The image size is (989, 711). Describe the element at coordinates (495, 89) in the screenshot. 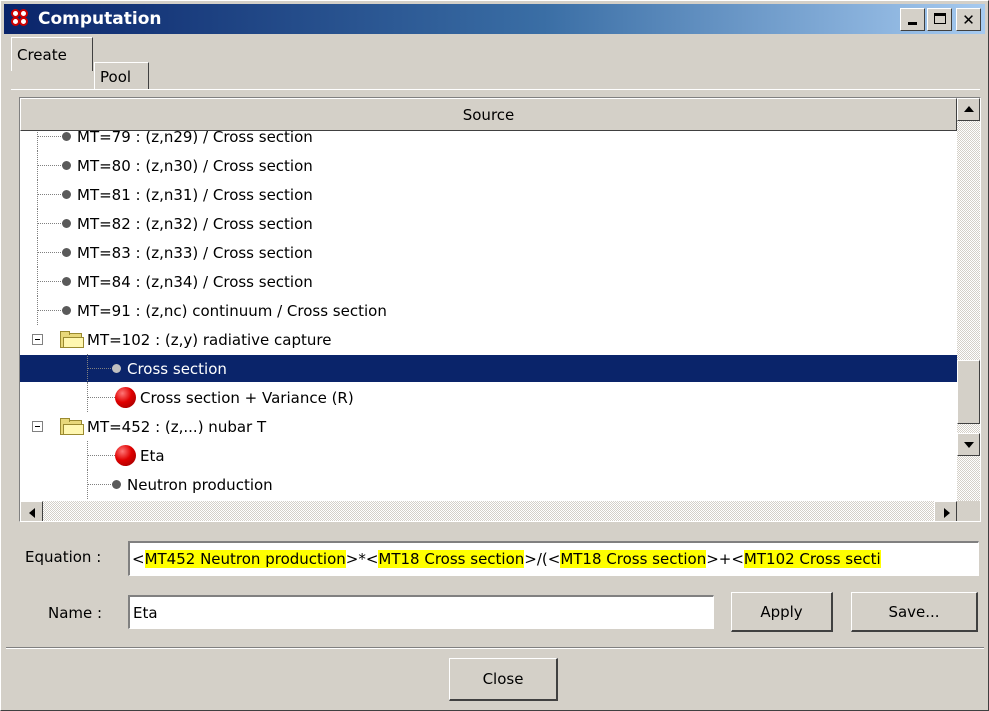

I see `tab-panel-border` at that location.